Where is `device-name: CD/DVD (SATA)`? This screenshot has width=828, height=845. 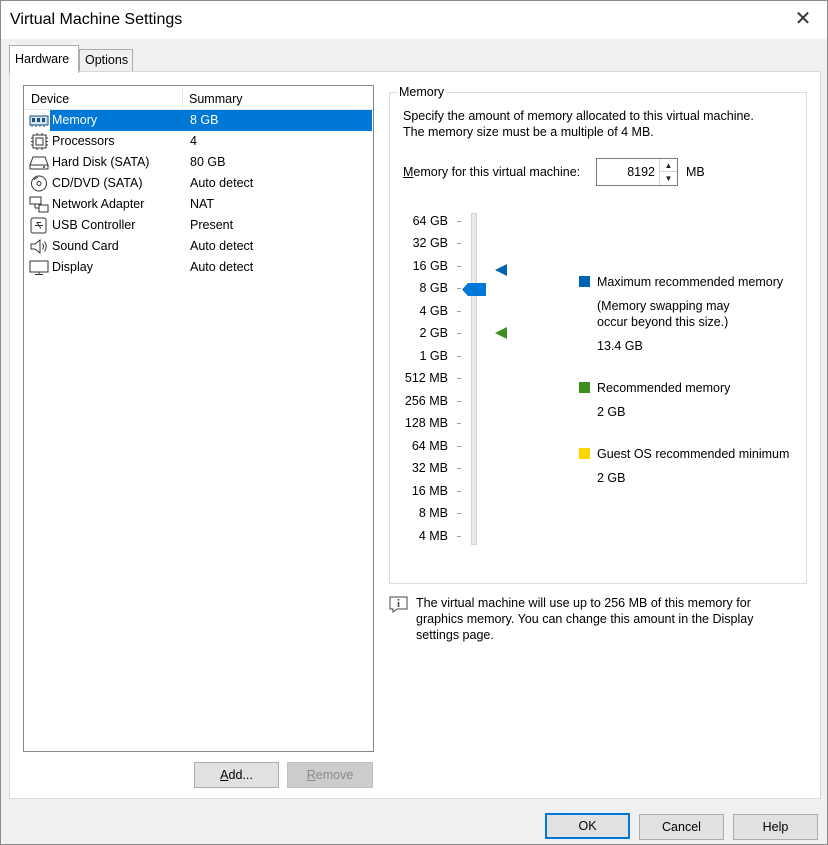 device-name: CD/DVD (SATA) is located at coordinates (97, 183).